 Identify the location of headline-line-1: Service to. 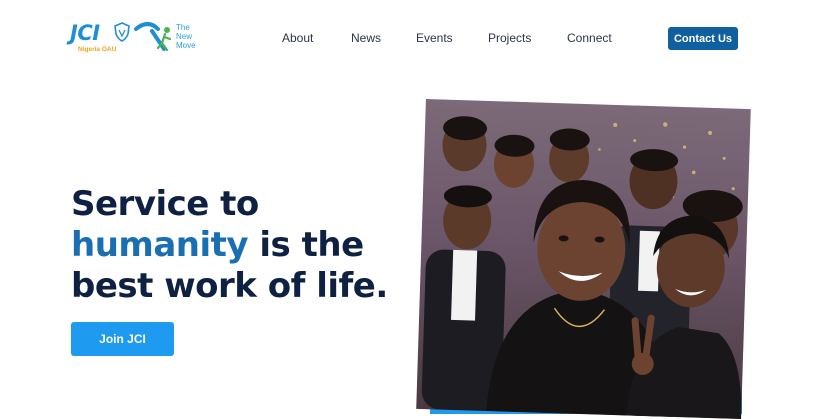
(165, 204).